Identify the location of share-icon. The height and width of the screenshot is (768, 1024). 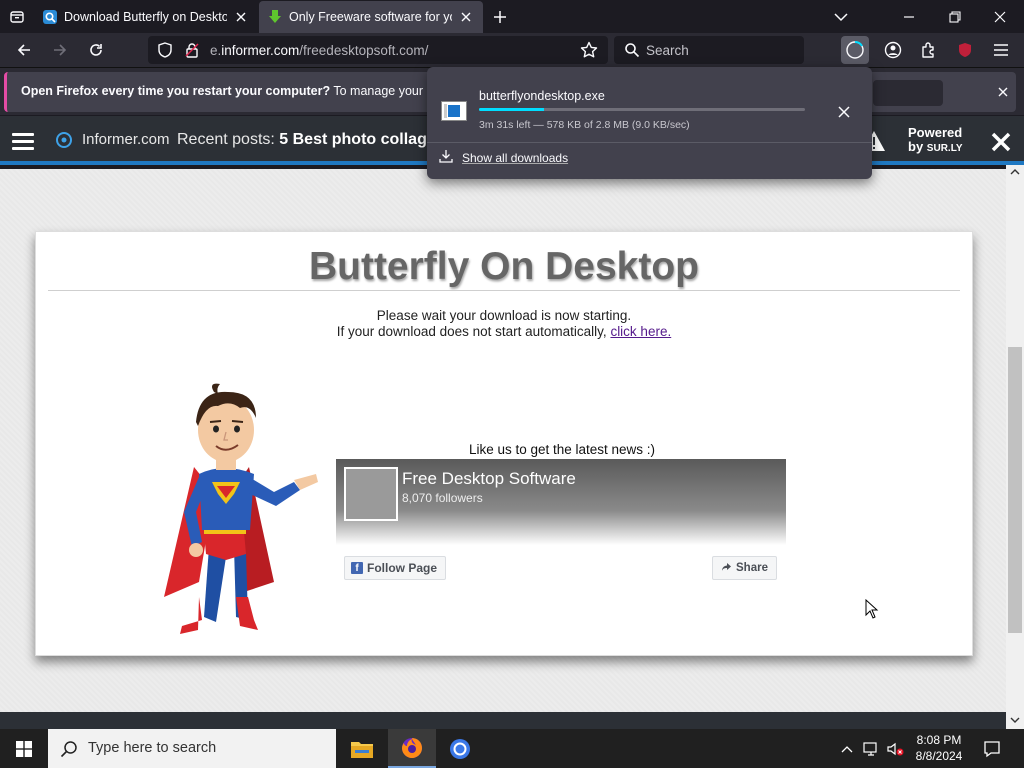
(726, 568).